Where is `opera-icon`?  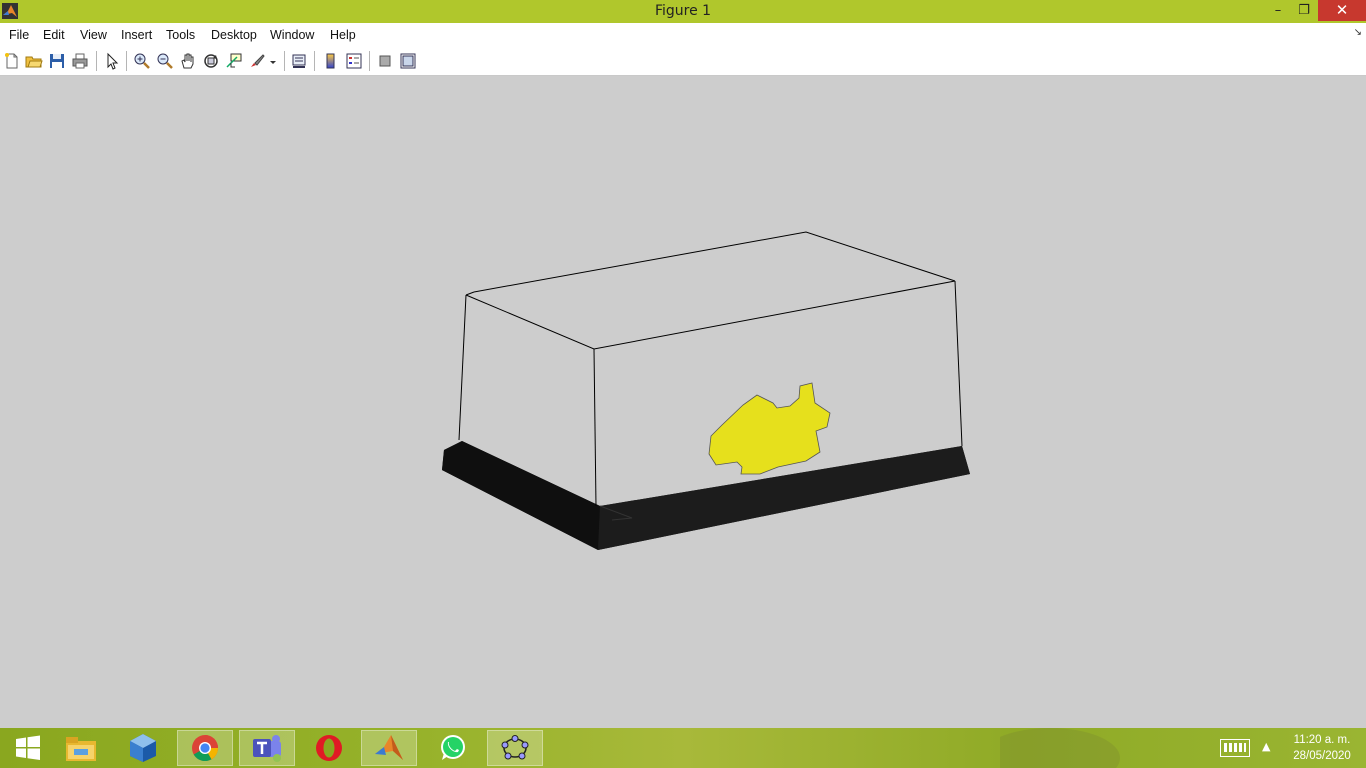 opera-icon is located at coordinates (329, 748).